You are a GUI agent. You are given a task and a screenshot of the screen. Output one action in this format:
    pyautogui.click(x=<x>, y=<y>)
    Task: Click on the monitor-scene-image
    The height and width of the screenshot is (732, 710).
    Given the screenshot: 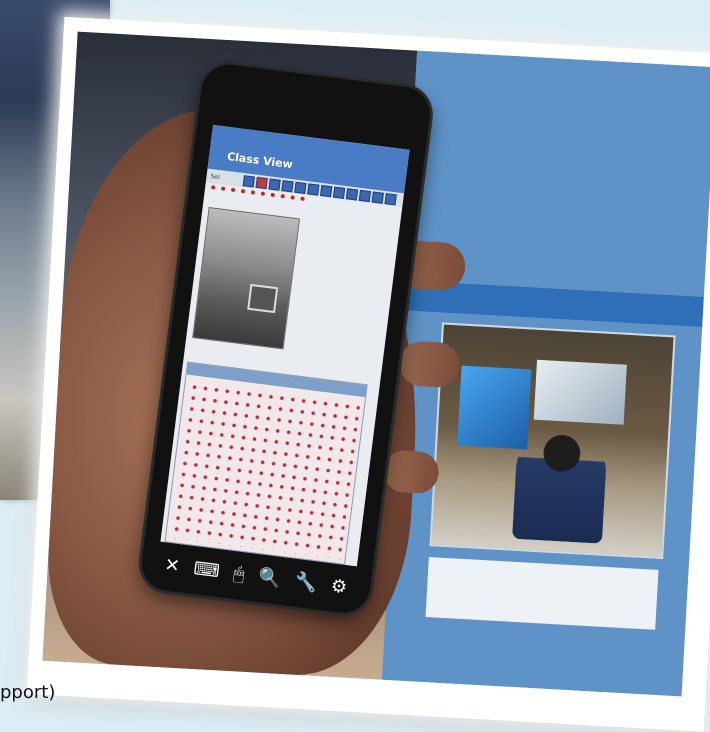 What is the action you would take?
    pyautogui.click(x=552, y=441)
    